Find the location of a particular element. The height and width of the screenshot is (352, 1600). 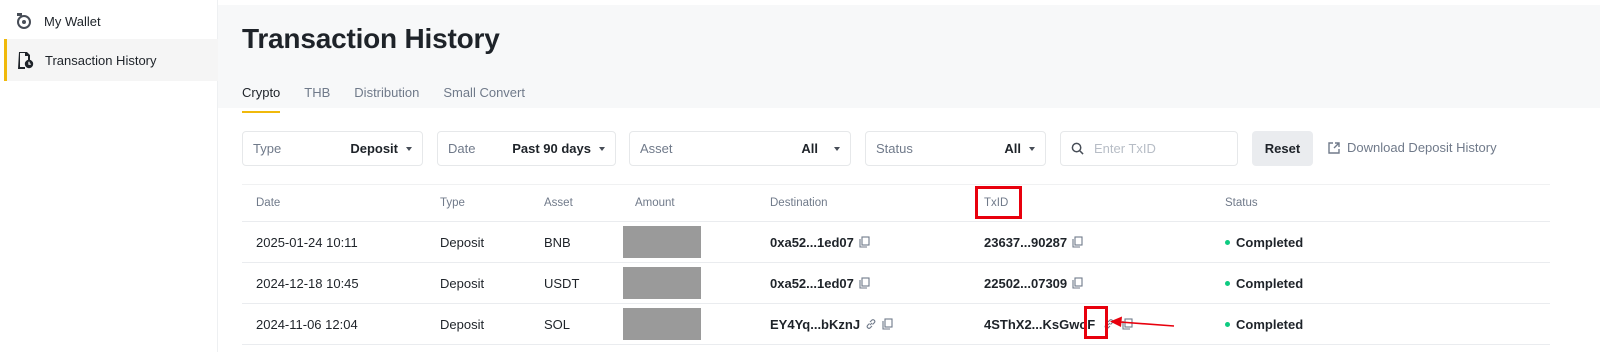

tab-distribution: Distribution is located at coordinates (386, 99).